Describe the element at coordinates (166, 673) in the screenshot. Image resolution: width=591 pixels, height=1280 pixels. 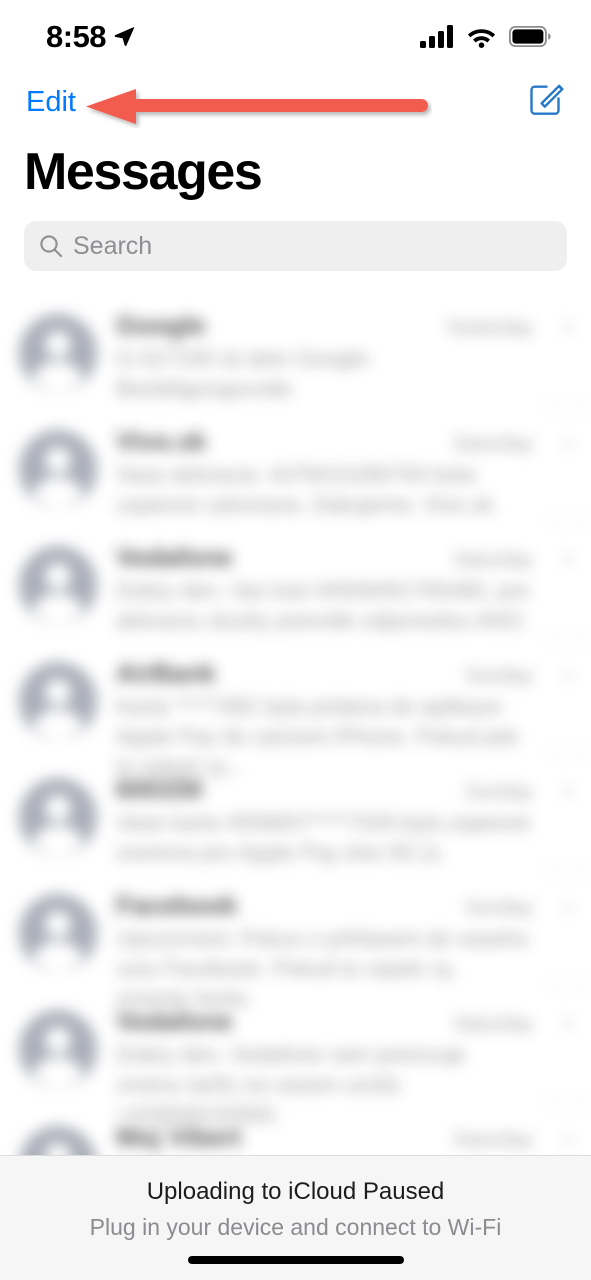
I see `conversation-sender: AirBank` at that location.